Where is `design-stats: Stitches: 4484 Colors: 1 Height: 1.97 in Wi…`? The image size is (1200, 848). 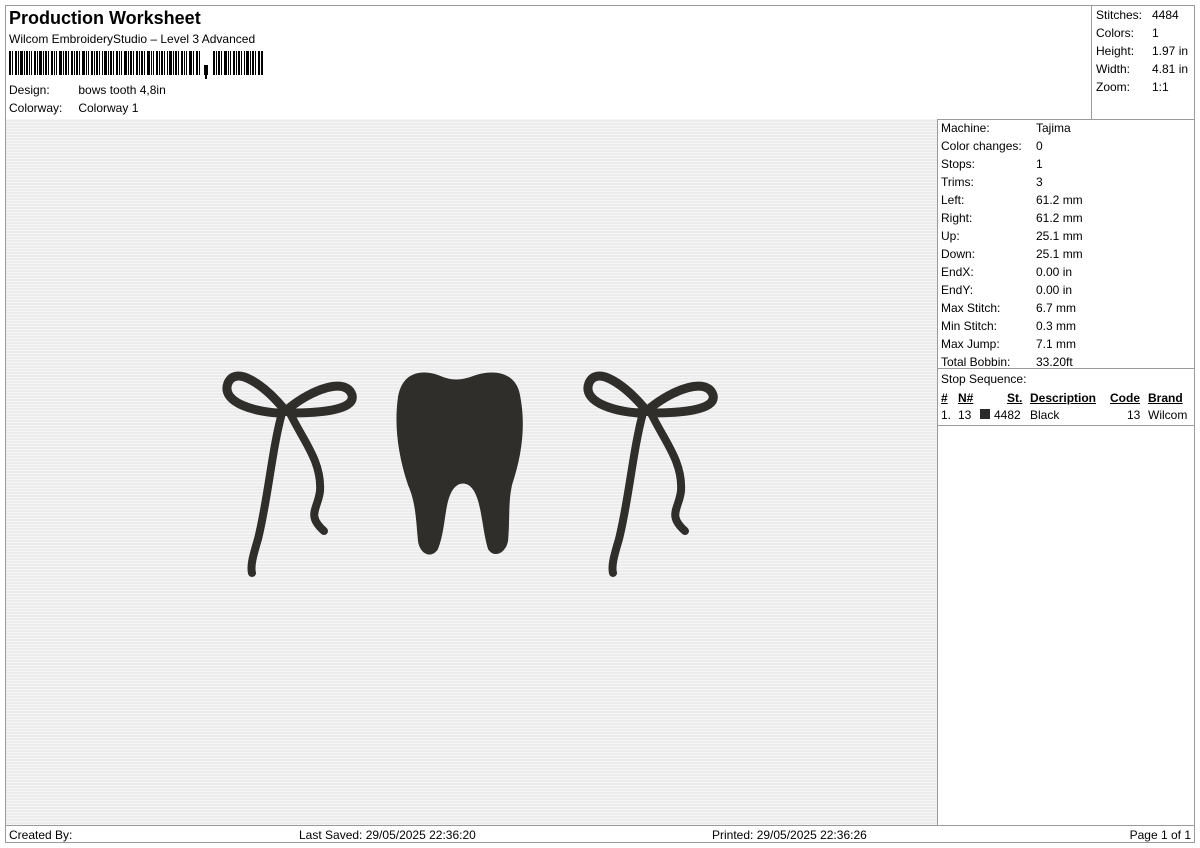 design-stats: Stitches: 4484 Colors: 1 Height: 1.97 in Wi… is located at coordinates (1143, 63).